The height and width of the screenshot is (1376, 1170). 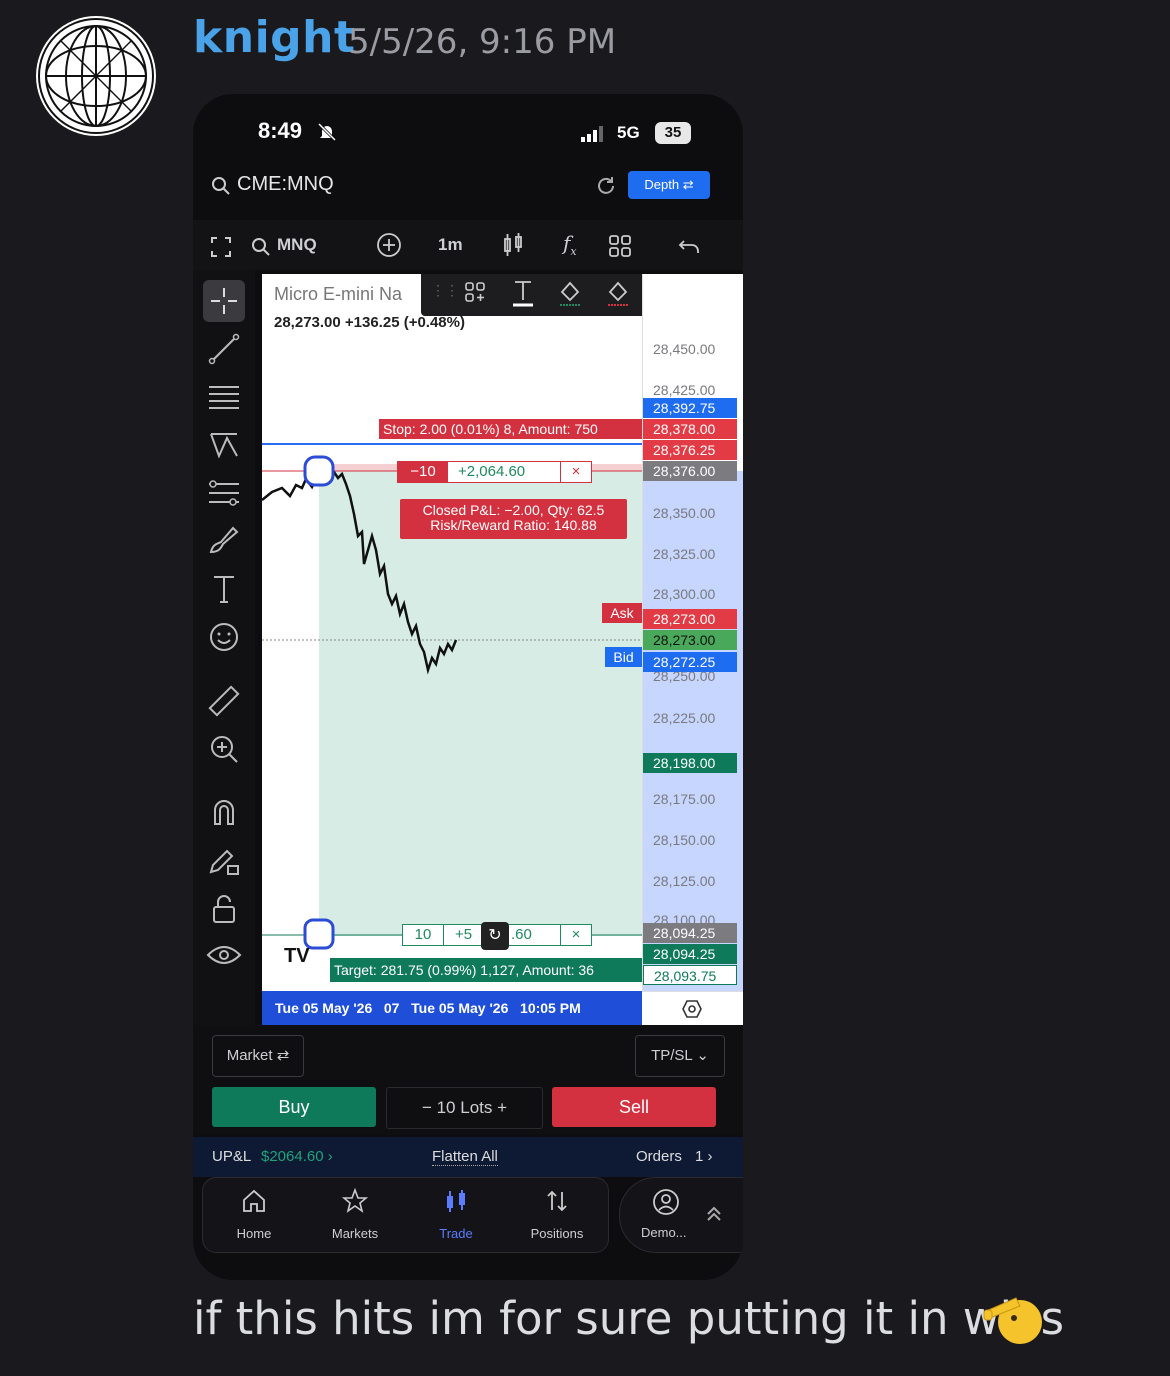 I want to click on lock-open-icon, so click(x=224, y=909).